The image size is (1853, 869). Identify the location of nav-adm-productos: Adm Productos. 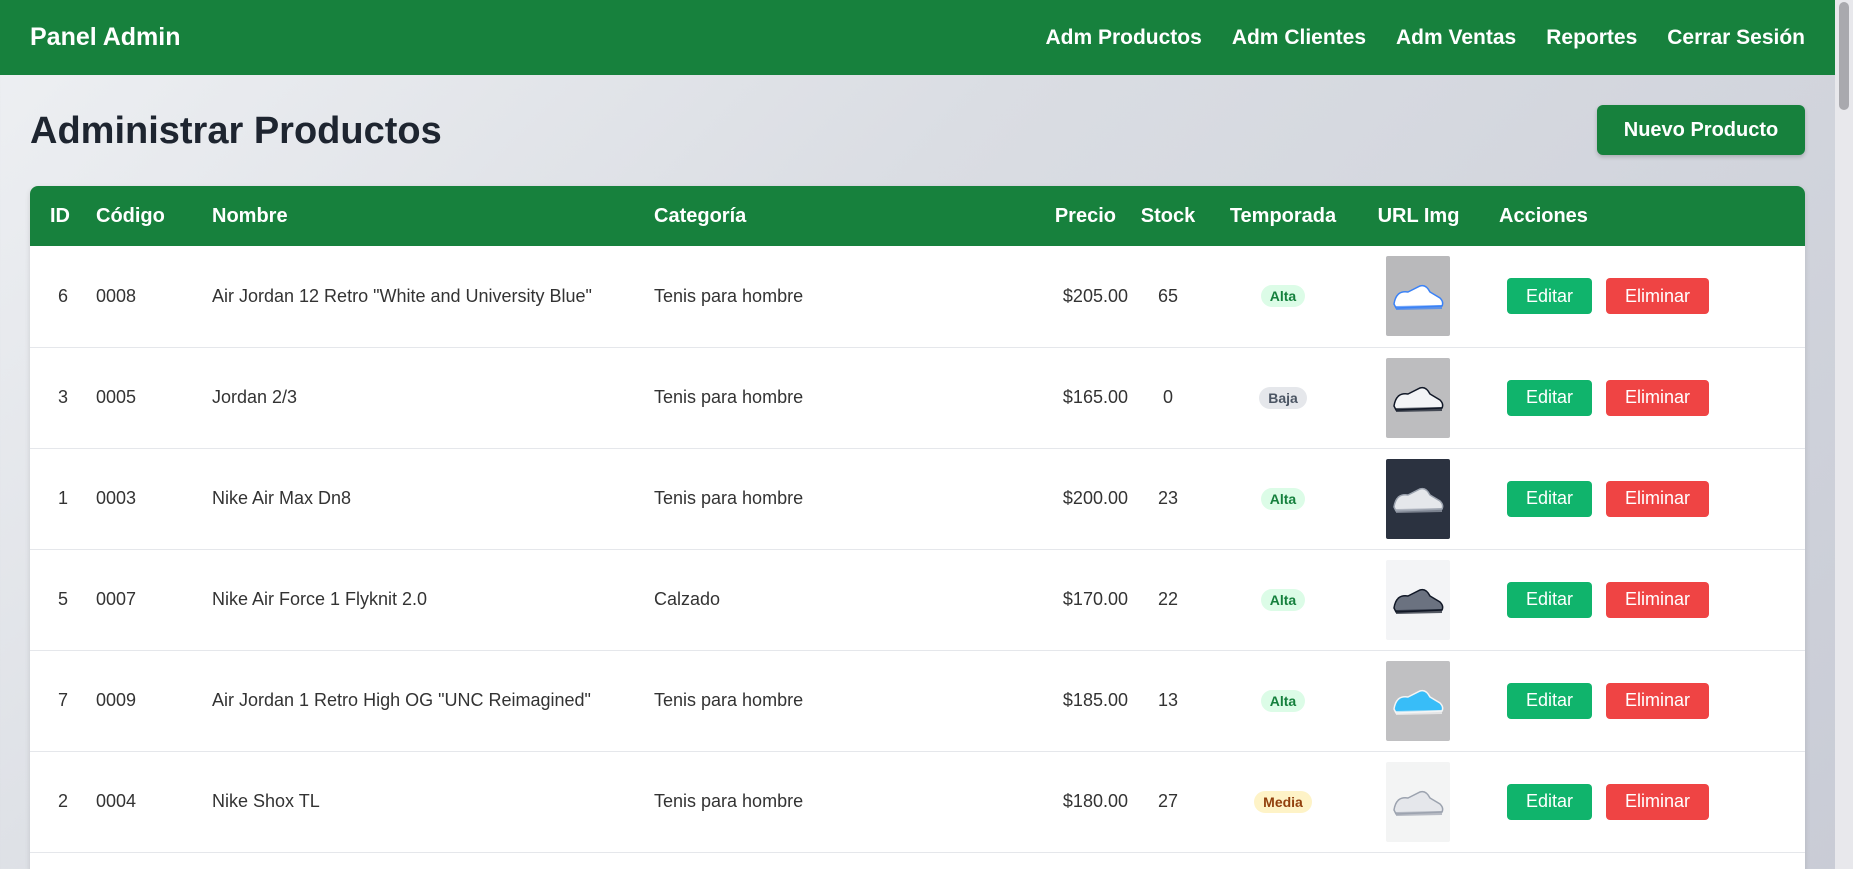
(1123, 38).